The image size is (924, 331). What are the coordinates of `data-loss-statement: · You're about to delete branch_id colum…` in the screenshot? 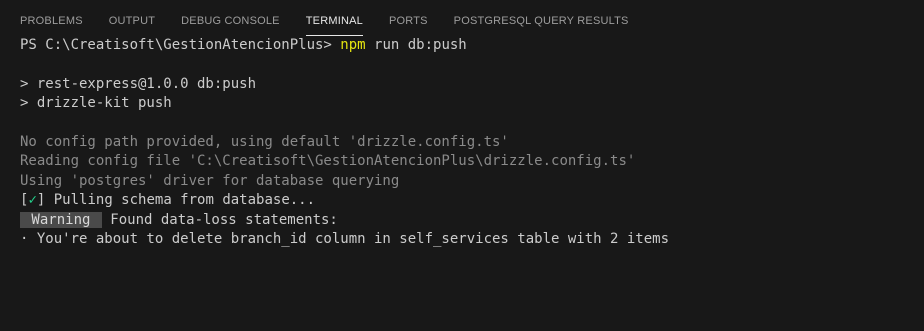 It's located at (345, 238).